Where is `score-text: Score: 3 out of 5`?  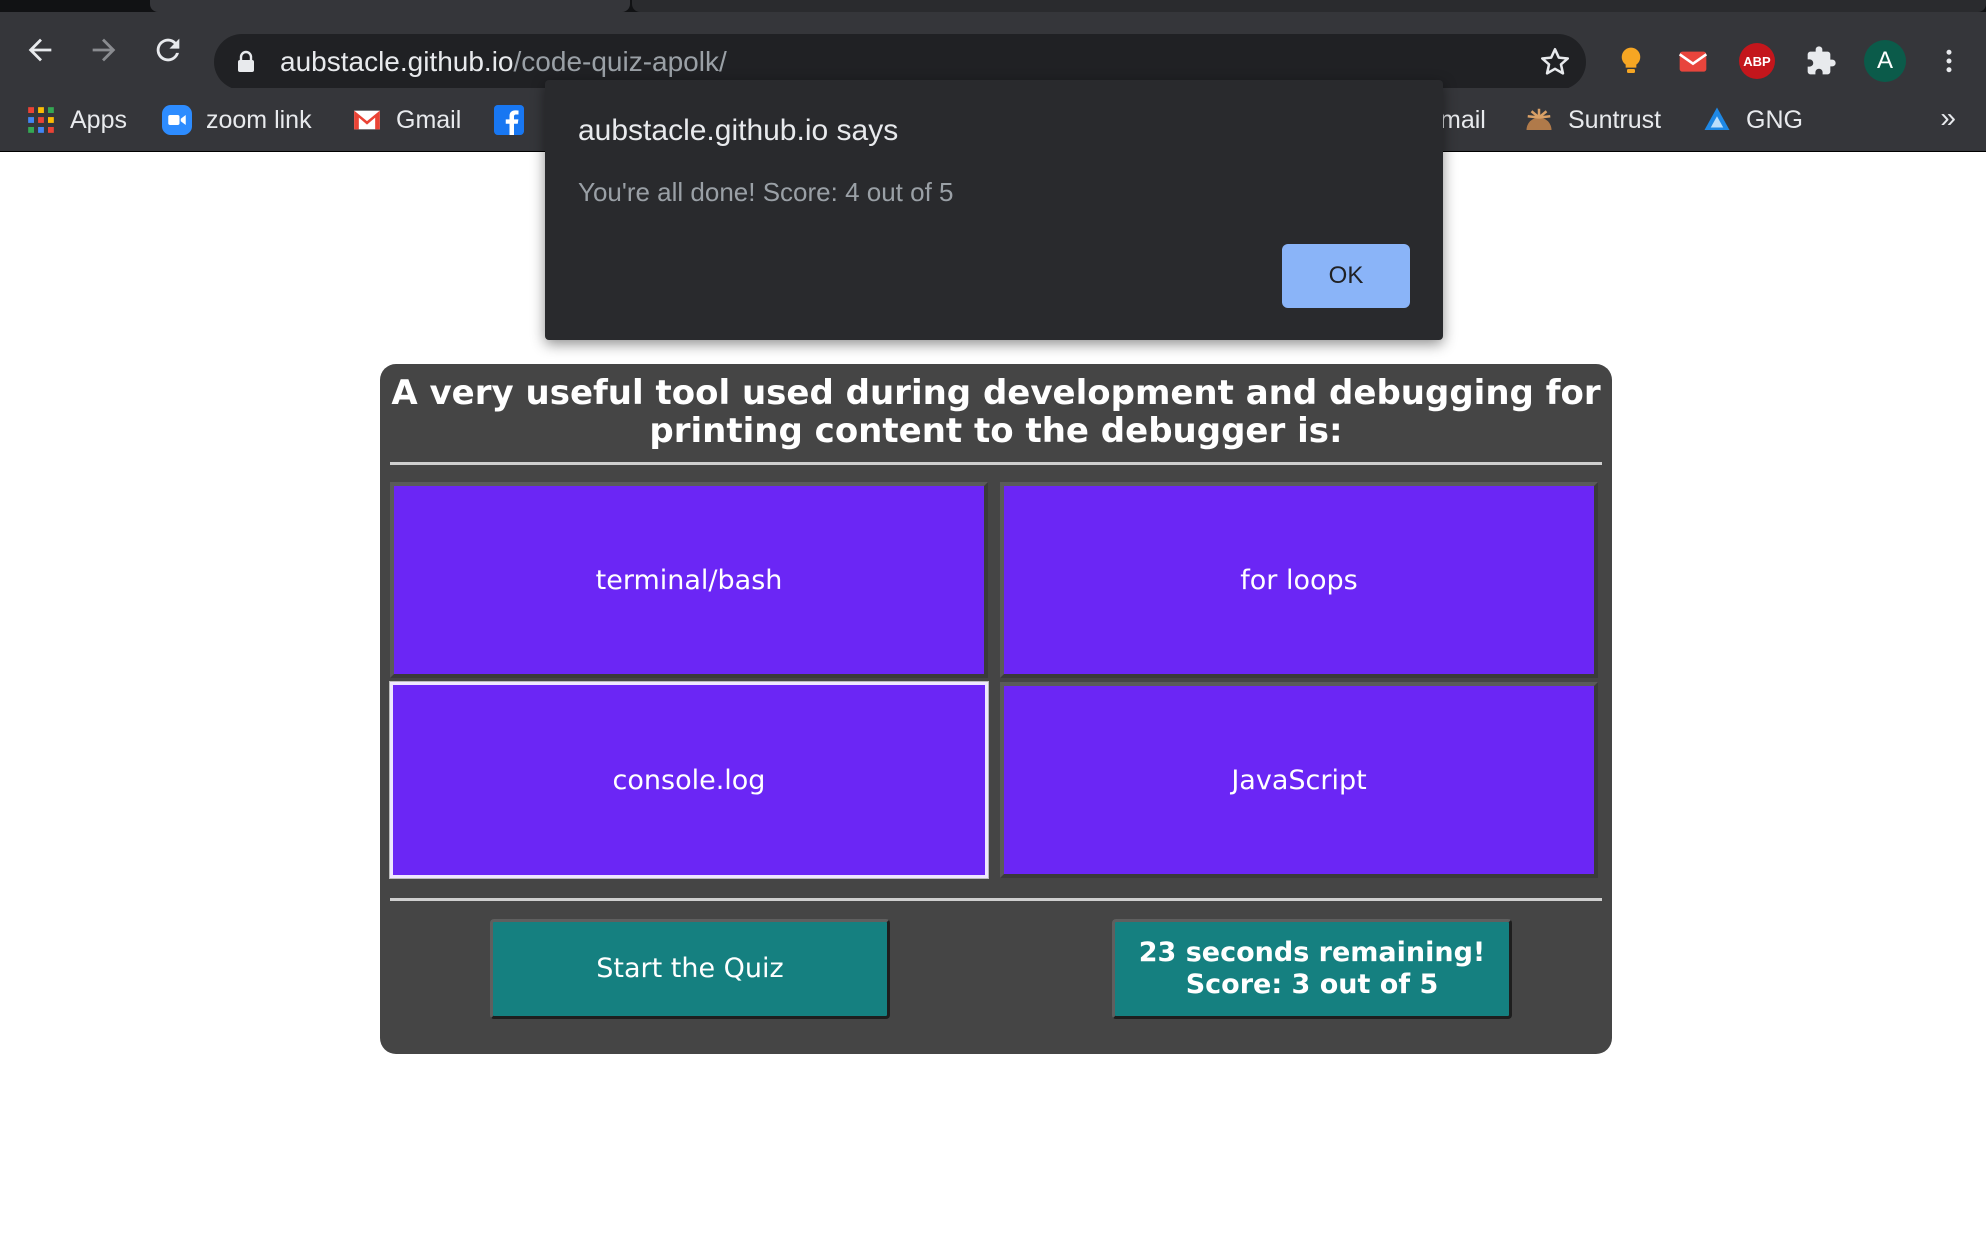
score-text: Score: 3 out of 5 is located at coordinates (1312, 984).